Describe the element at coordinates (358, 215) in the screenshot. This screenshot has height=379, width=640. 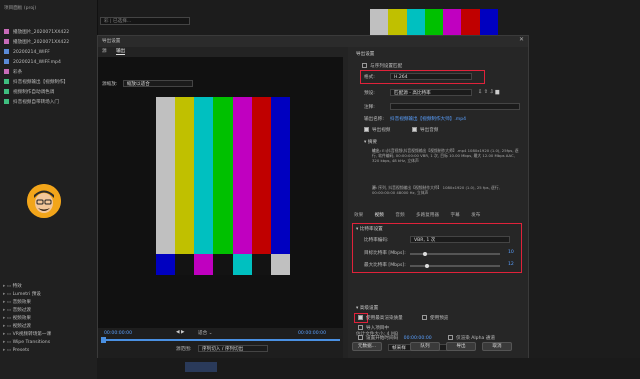
I see `tab-effects: 效果` at that location.